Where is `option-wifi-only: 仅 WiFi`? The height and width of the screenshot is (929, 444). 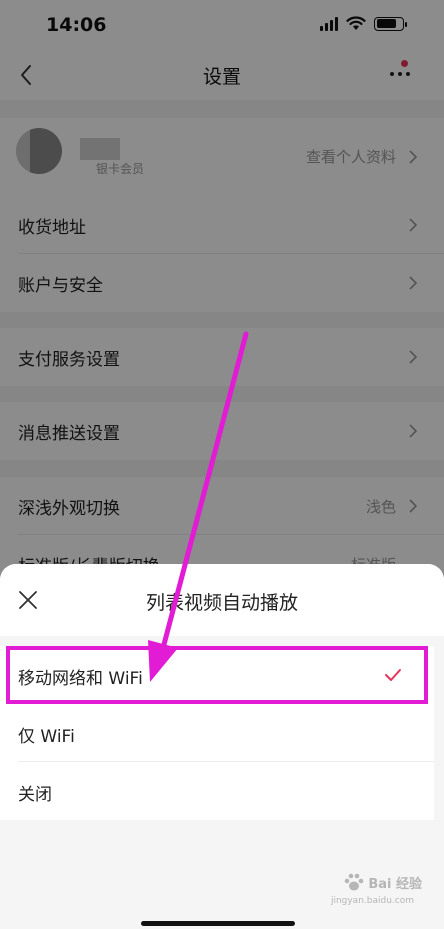
option-wifi-only: 仅 WiFi is located at coordinates (217, 733).